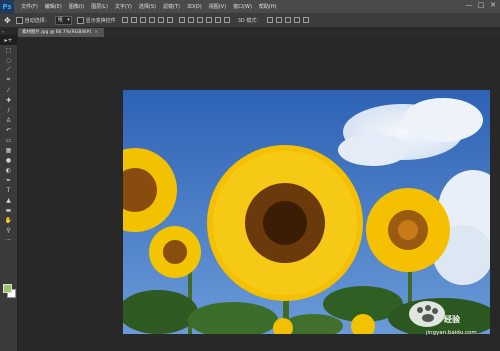 This screenshot has height=351, width=500. What do you see at coordinates (9, 31) in the screenshot?
I see `toolbar-collapse-icon: »` at bounding box center [9, 31].